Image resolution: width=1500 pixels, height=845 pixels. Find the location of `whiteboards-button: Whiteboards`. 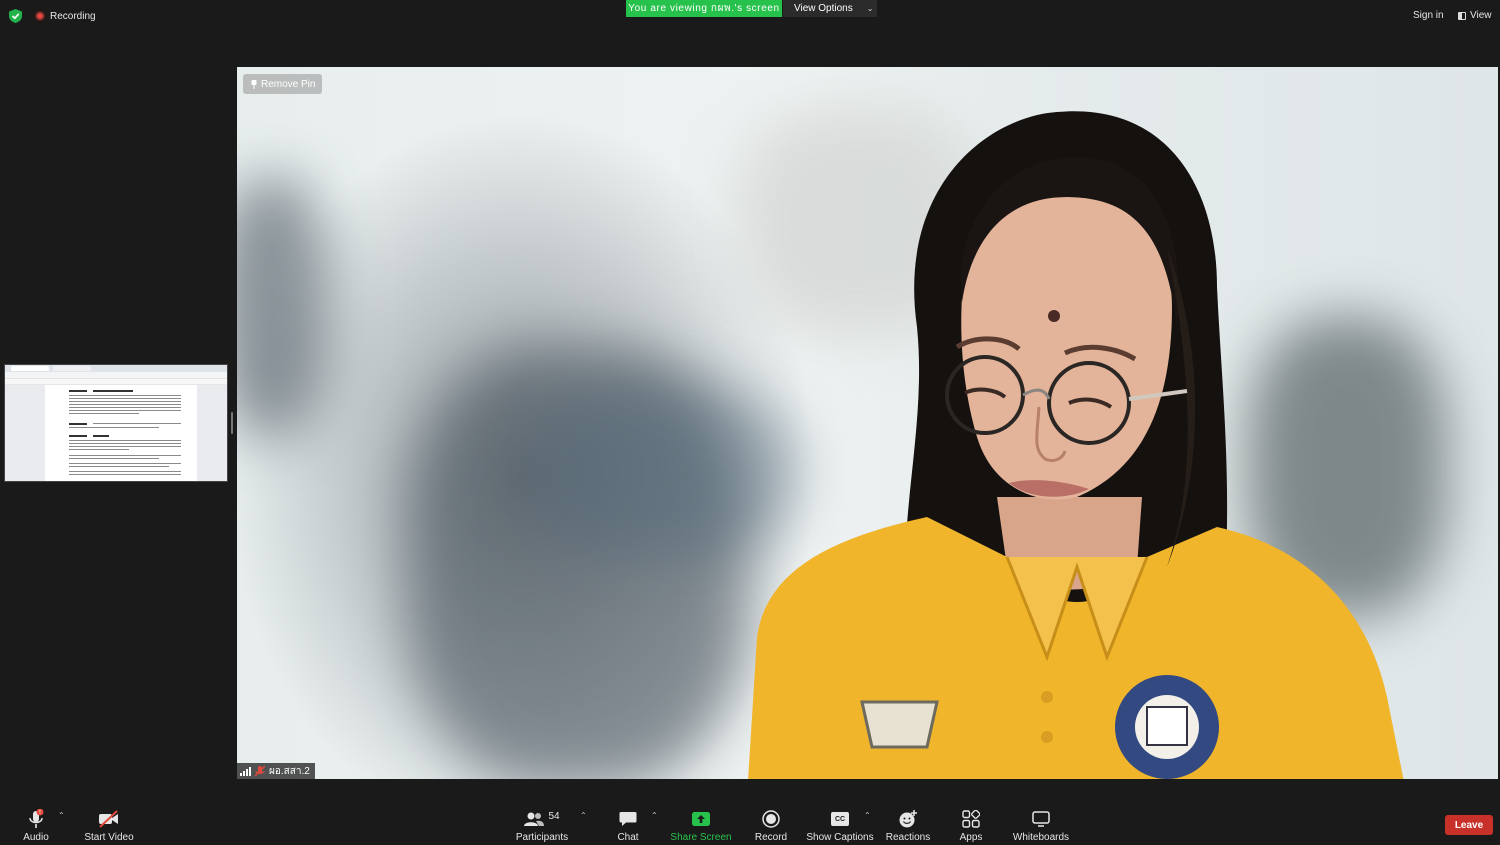

whiteboards-button: Whiteboards is located at coordinates (1041, 822).